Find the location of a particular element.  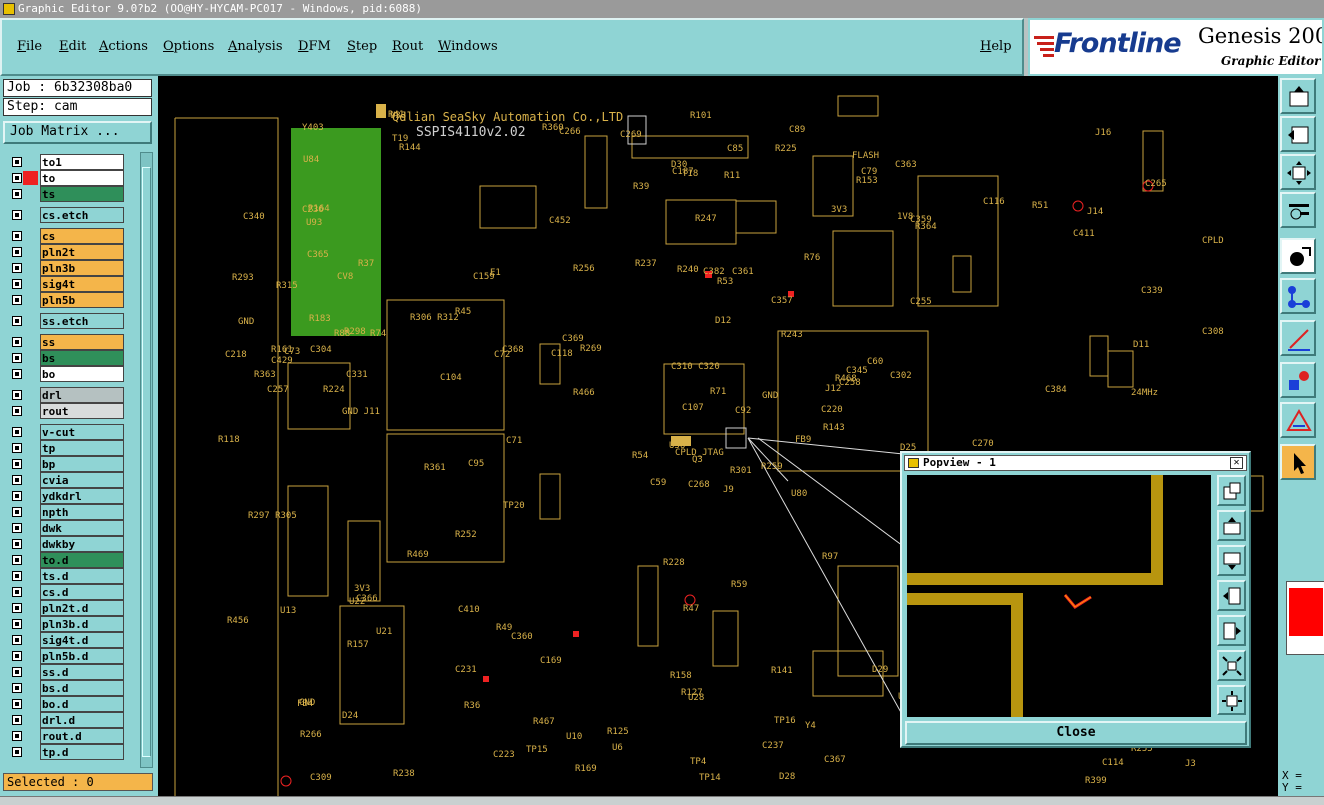

layer-row: drl.d is located at coordinates (71, 720).